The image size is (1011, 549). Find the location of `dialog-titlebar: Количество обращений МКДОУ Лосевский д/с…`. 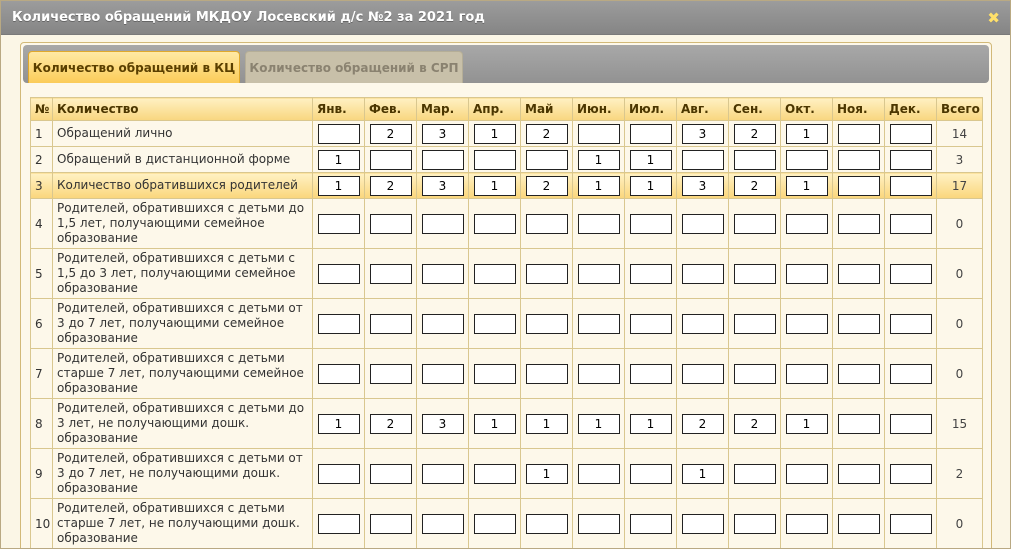

dialog-titlebar: Количество обращений МКДОУ Лосевский д/с… is located at coordinates (505, 18).